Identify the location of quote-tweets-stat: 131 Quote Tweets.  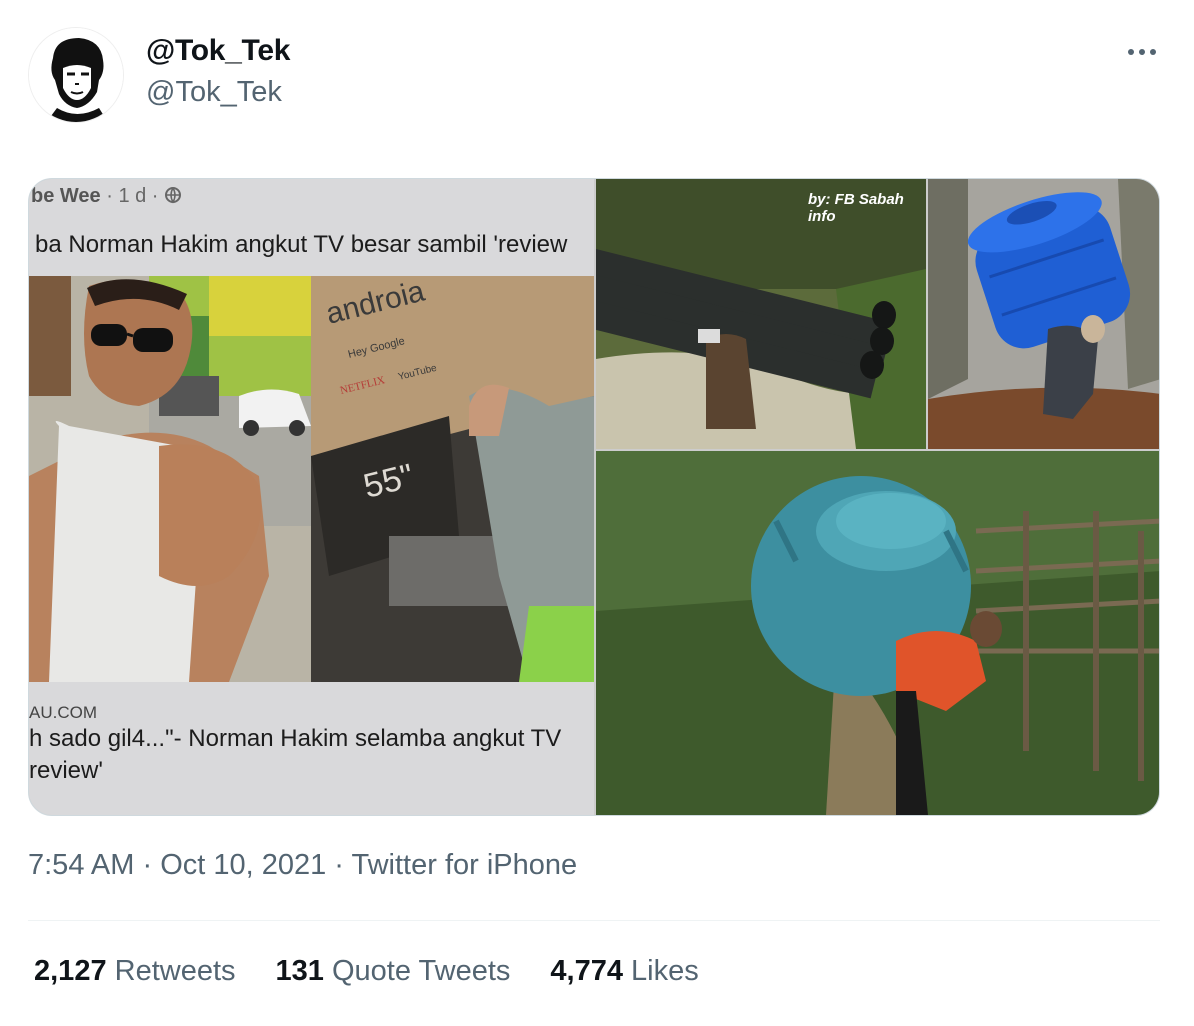
(393, 971).